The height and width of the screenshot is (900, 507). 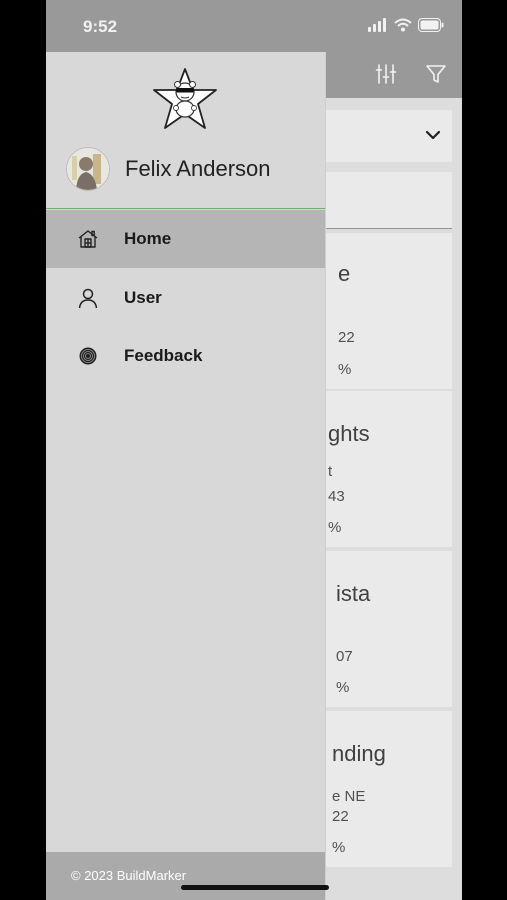 What do you see at coordinates (185, 298) in the screenshot?
I see `nav-item-user: User` at bounding box center [185, 298].